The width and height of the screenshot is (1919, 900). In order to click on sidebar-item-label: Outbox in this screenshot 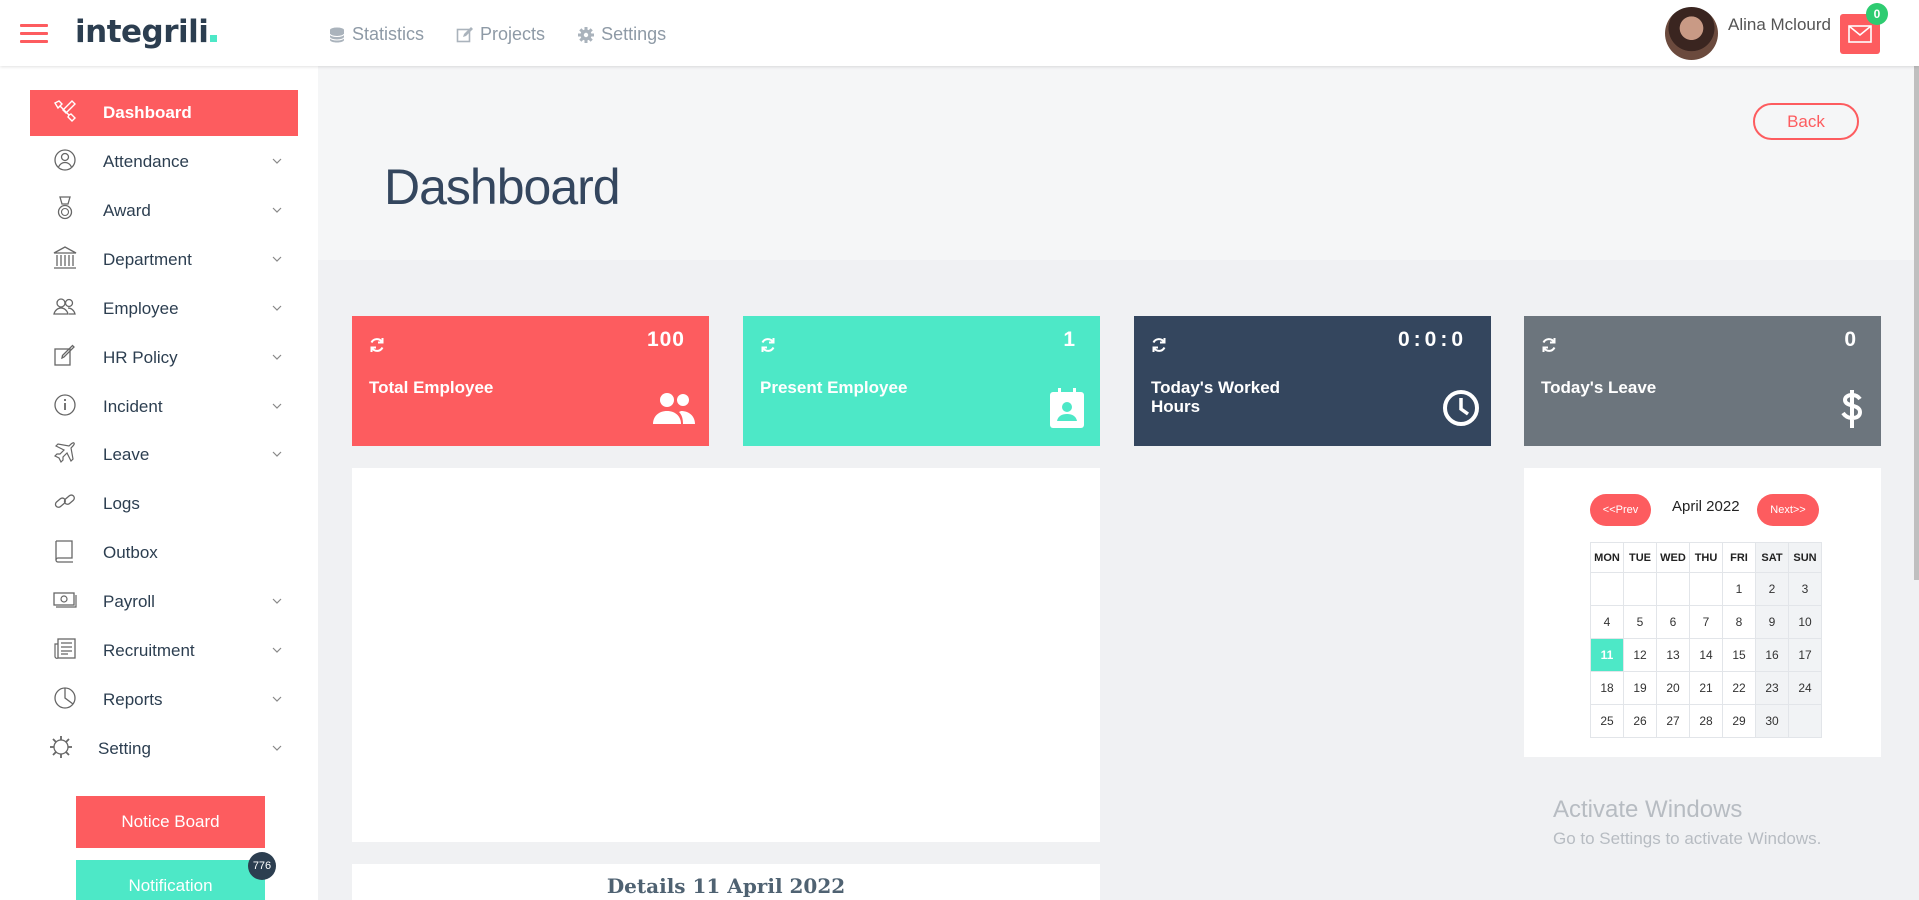, I will do `click(130, 552)`.